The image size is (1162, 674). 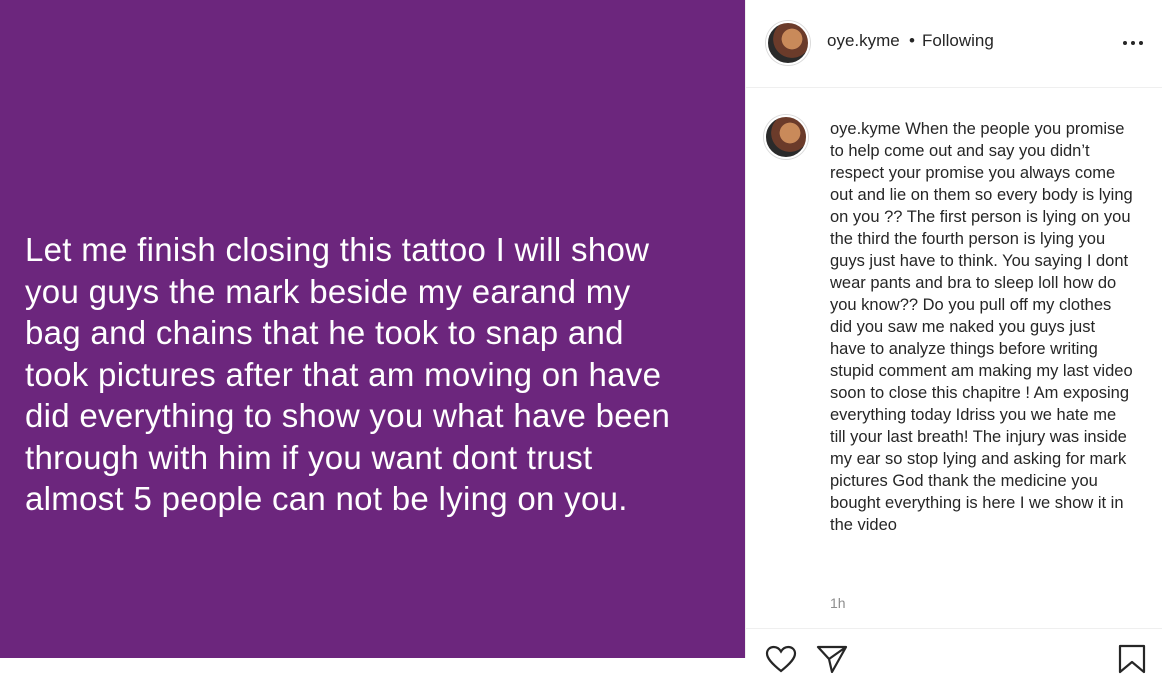 I want to click on caption-avatar, so click(x=786, y=137).